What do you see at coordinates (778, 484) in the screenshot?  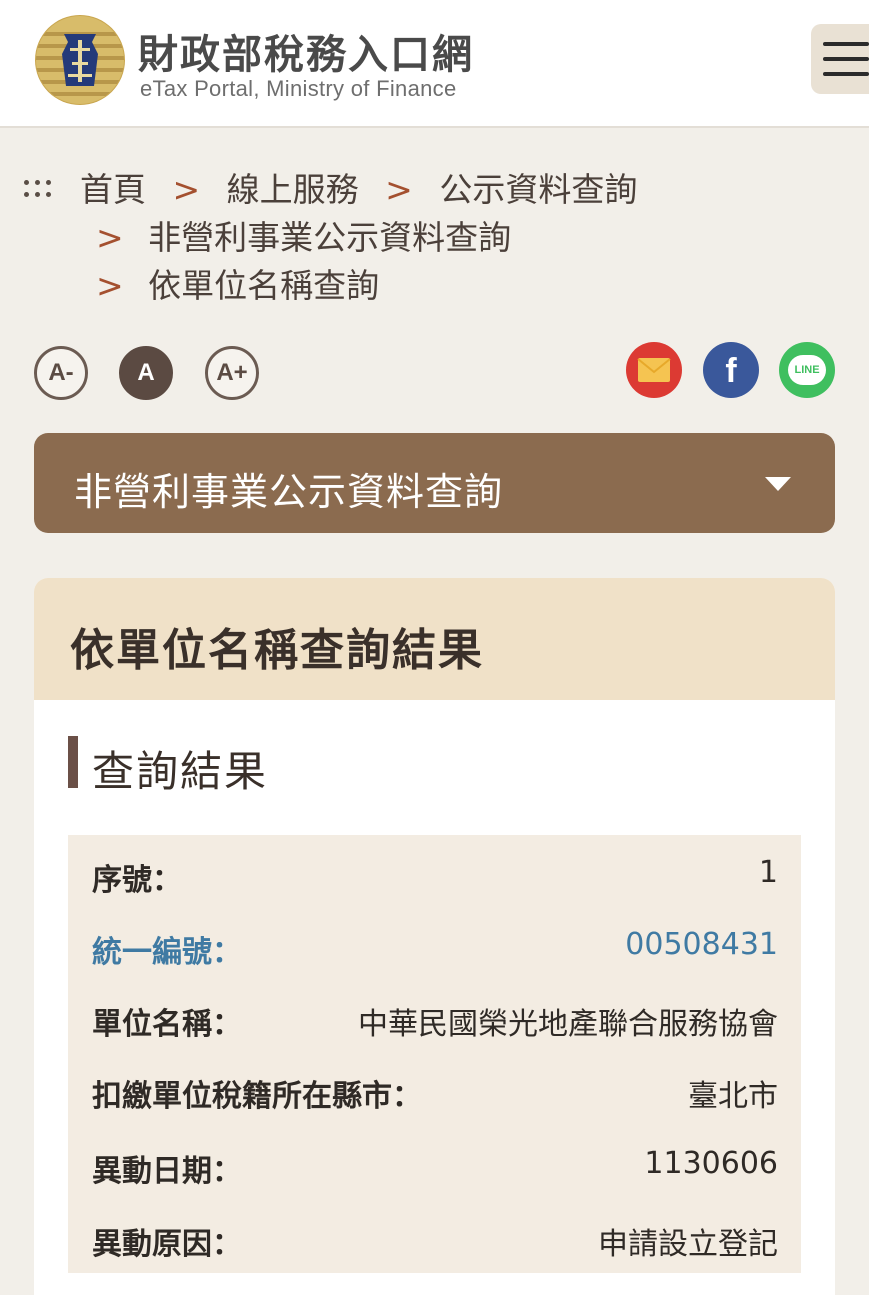 I see `caret-down-icon` at bounding box center [778, 484].